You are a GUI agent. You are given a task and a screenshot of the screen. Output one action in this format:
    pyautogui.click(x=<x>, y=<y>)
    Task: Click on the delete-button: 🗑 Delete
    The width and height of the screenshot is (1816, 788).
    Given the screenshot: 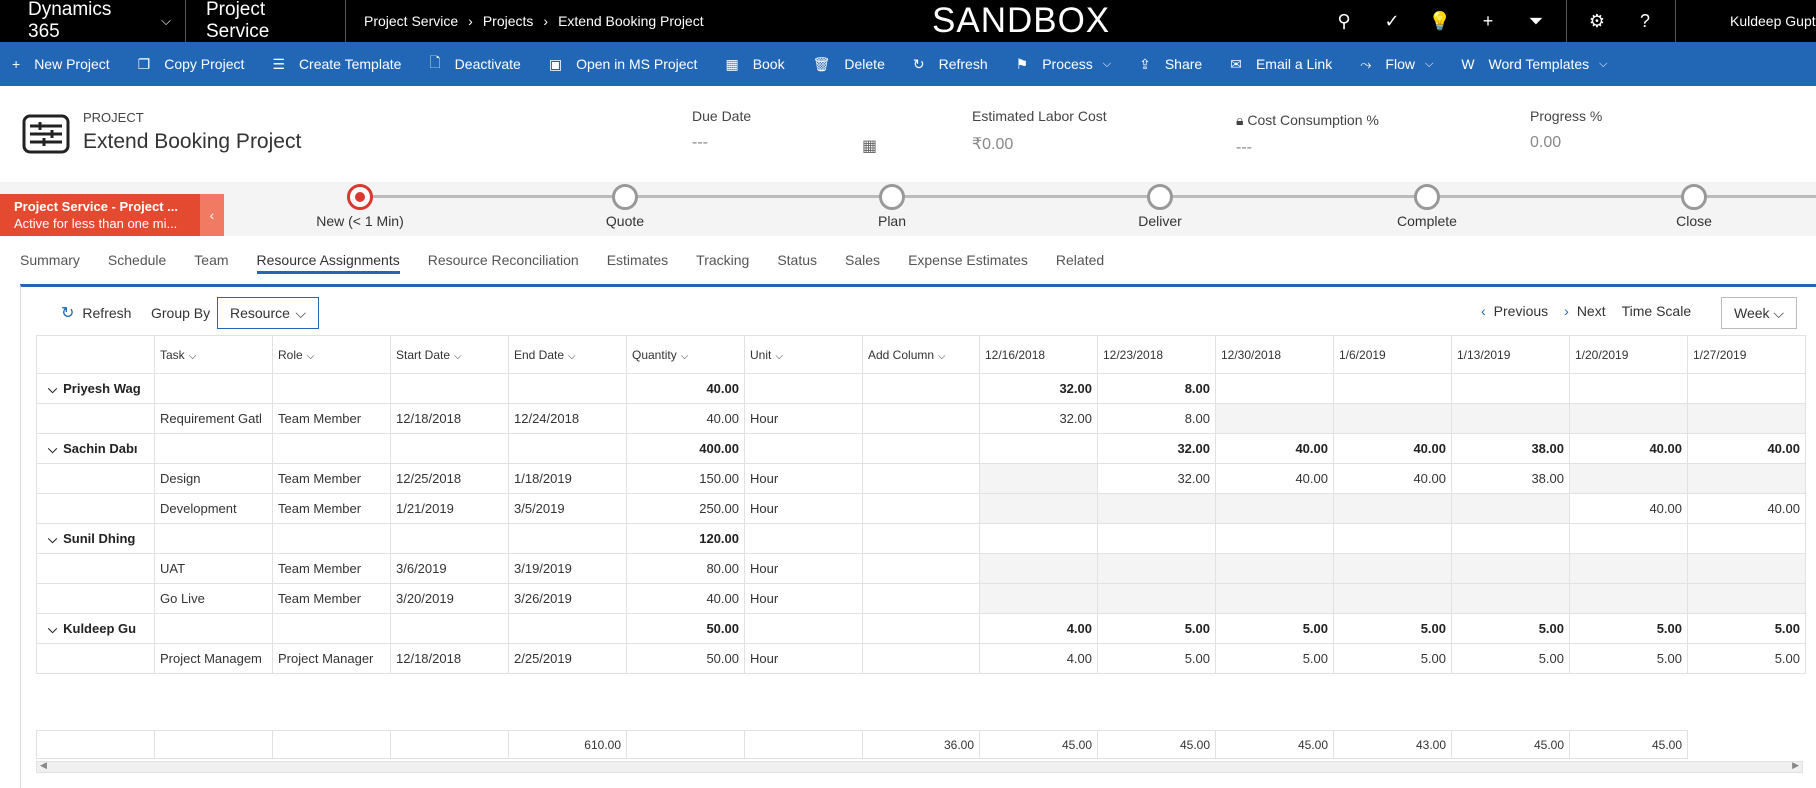 What is the action you would take?
    pyautogui.click(x=849, y=64)
    